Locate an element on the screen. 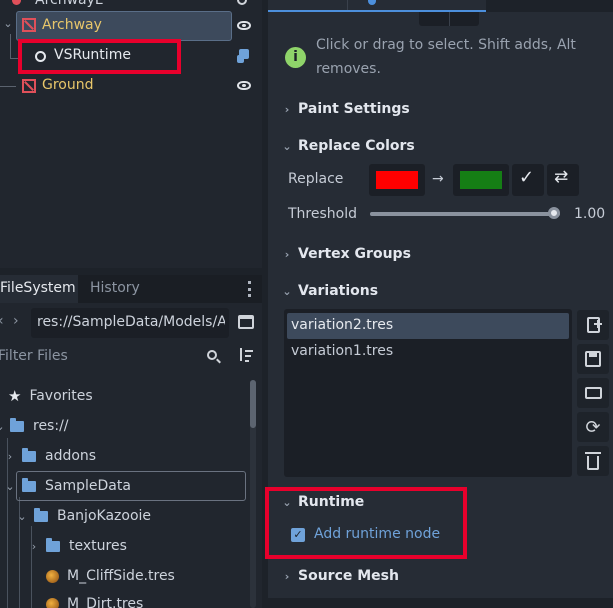 This screenshot has height=608, width=613. open-folder-icon is located at coordinates (593, 393).